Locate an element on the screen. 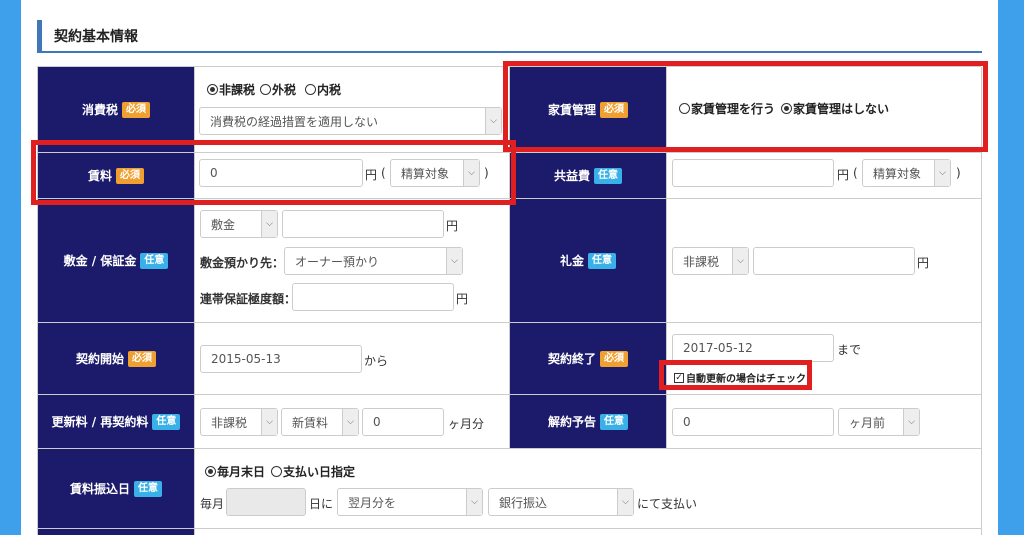  common-fee-settlement-select: 精算対象 ⌵ is located at coordinates (906, 173).